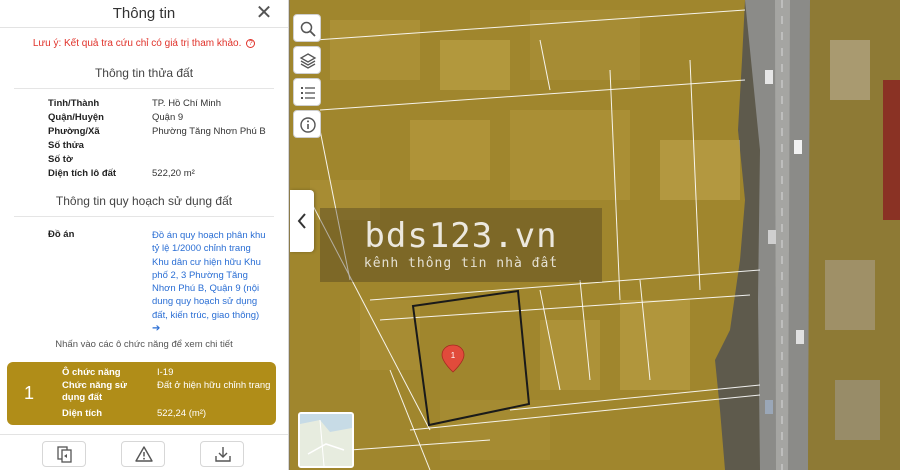 The image size is (900, 470). I want to click on zone-index: 1, so click(28, 393).